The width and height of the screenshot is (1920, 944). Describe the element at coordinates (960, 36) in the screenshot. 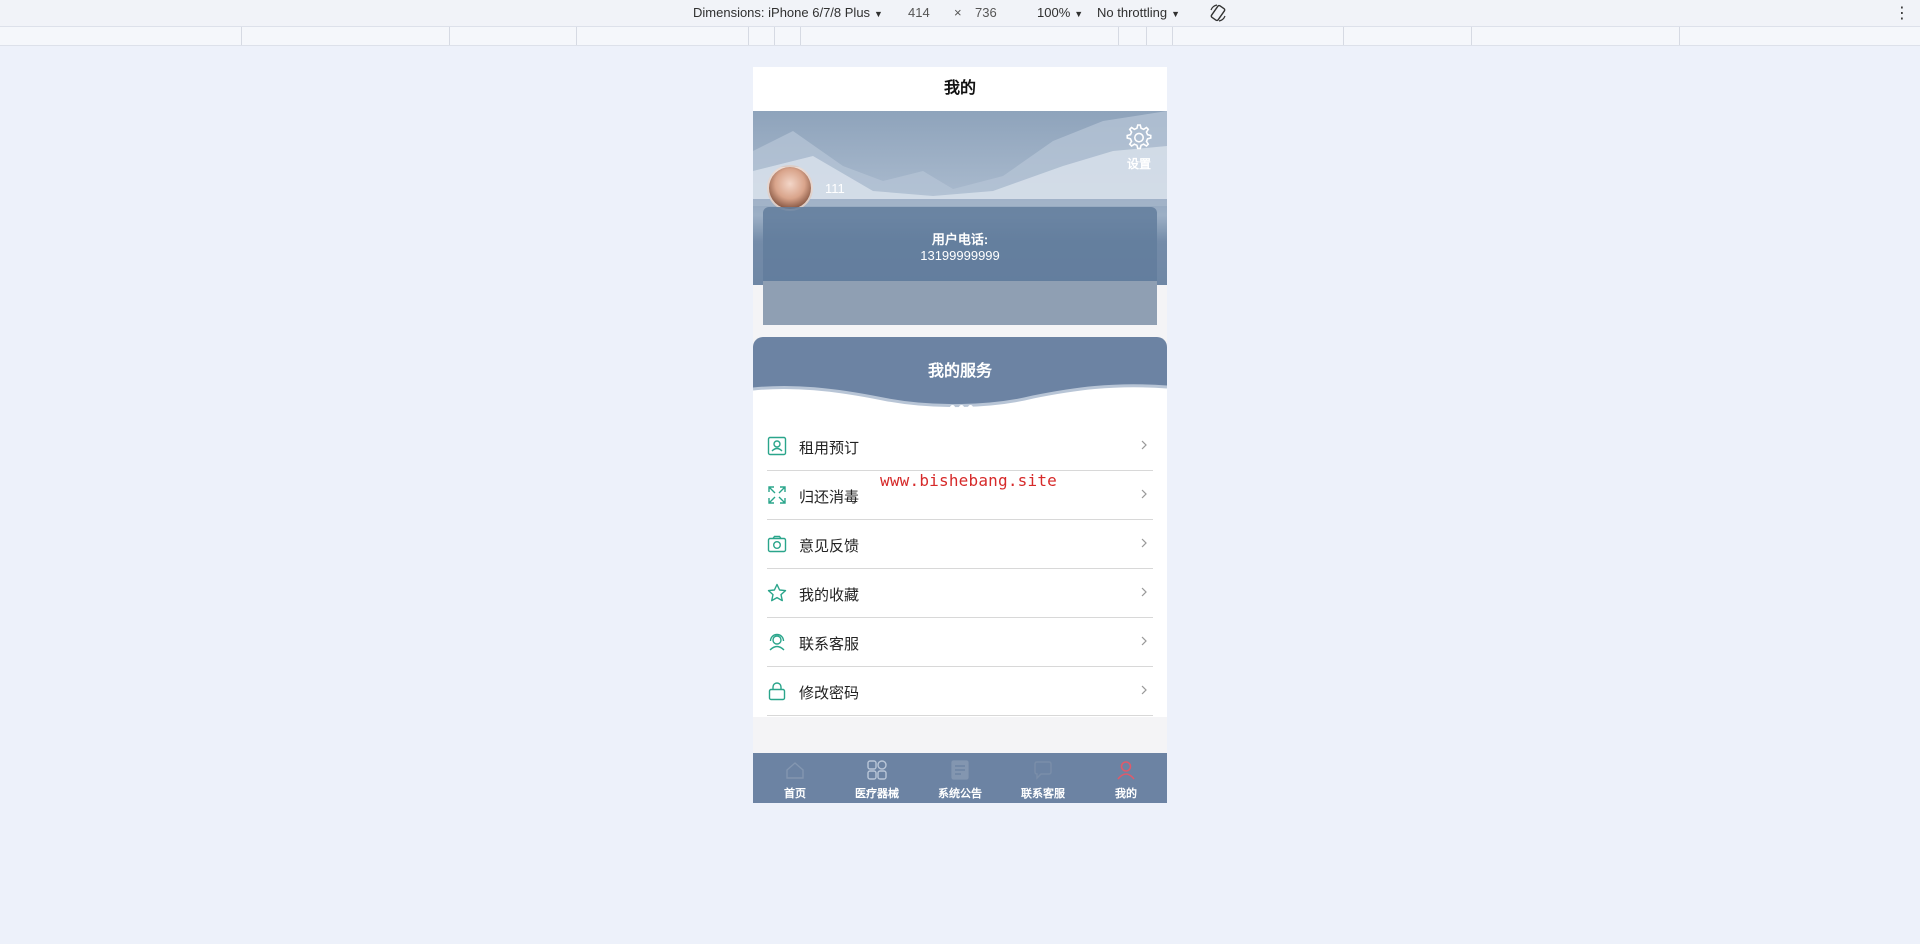

I see `media-query-ruler` at that location.